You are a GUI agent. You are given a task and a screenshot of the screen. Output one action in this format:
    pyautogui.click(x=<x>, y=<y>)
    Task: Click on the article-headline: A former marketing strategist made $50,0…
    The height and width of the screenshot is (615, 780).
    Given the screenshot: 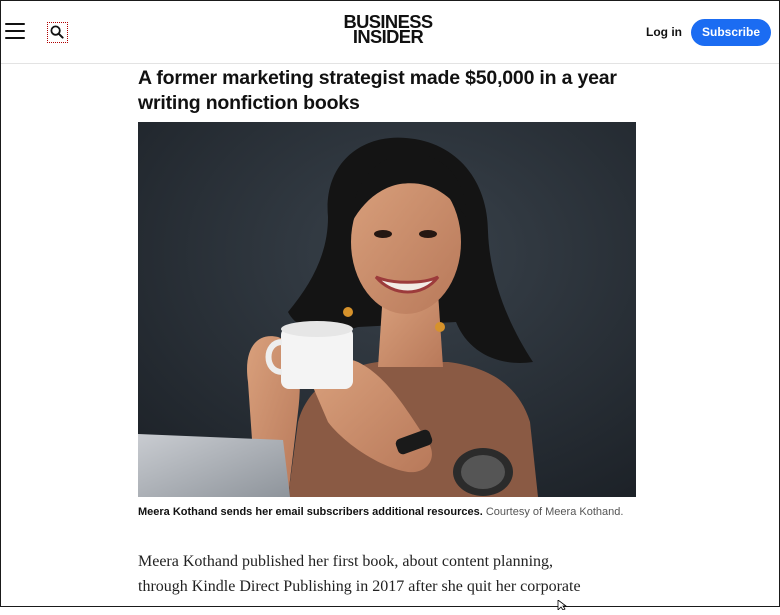 What is the action you would take?
    pyautogui.click(x=418, y=91)
    